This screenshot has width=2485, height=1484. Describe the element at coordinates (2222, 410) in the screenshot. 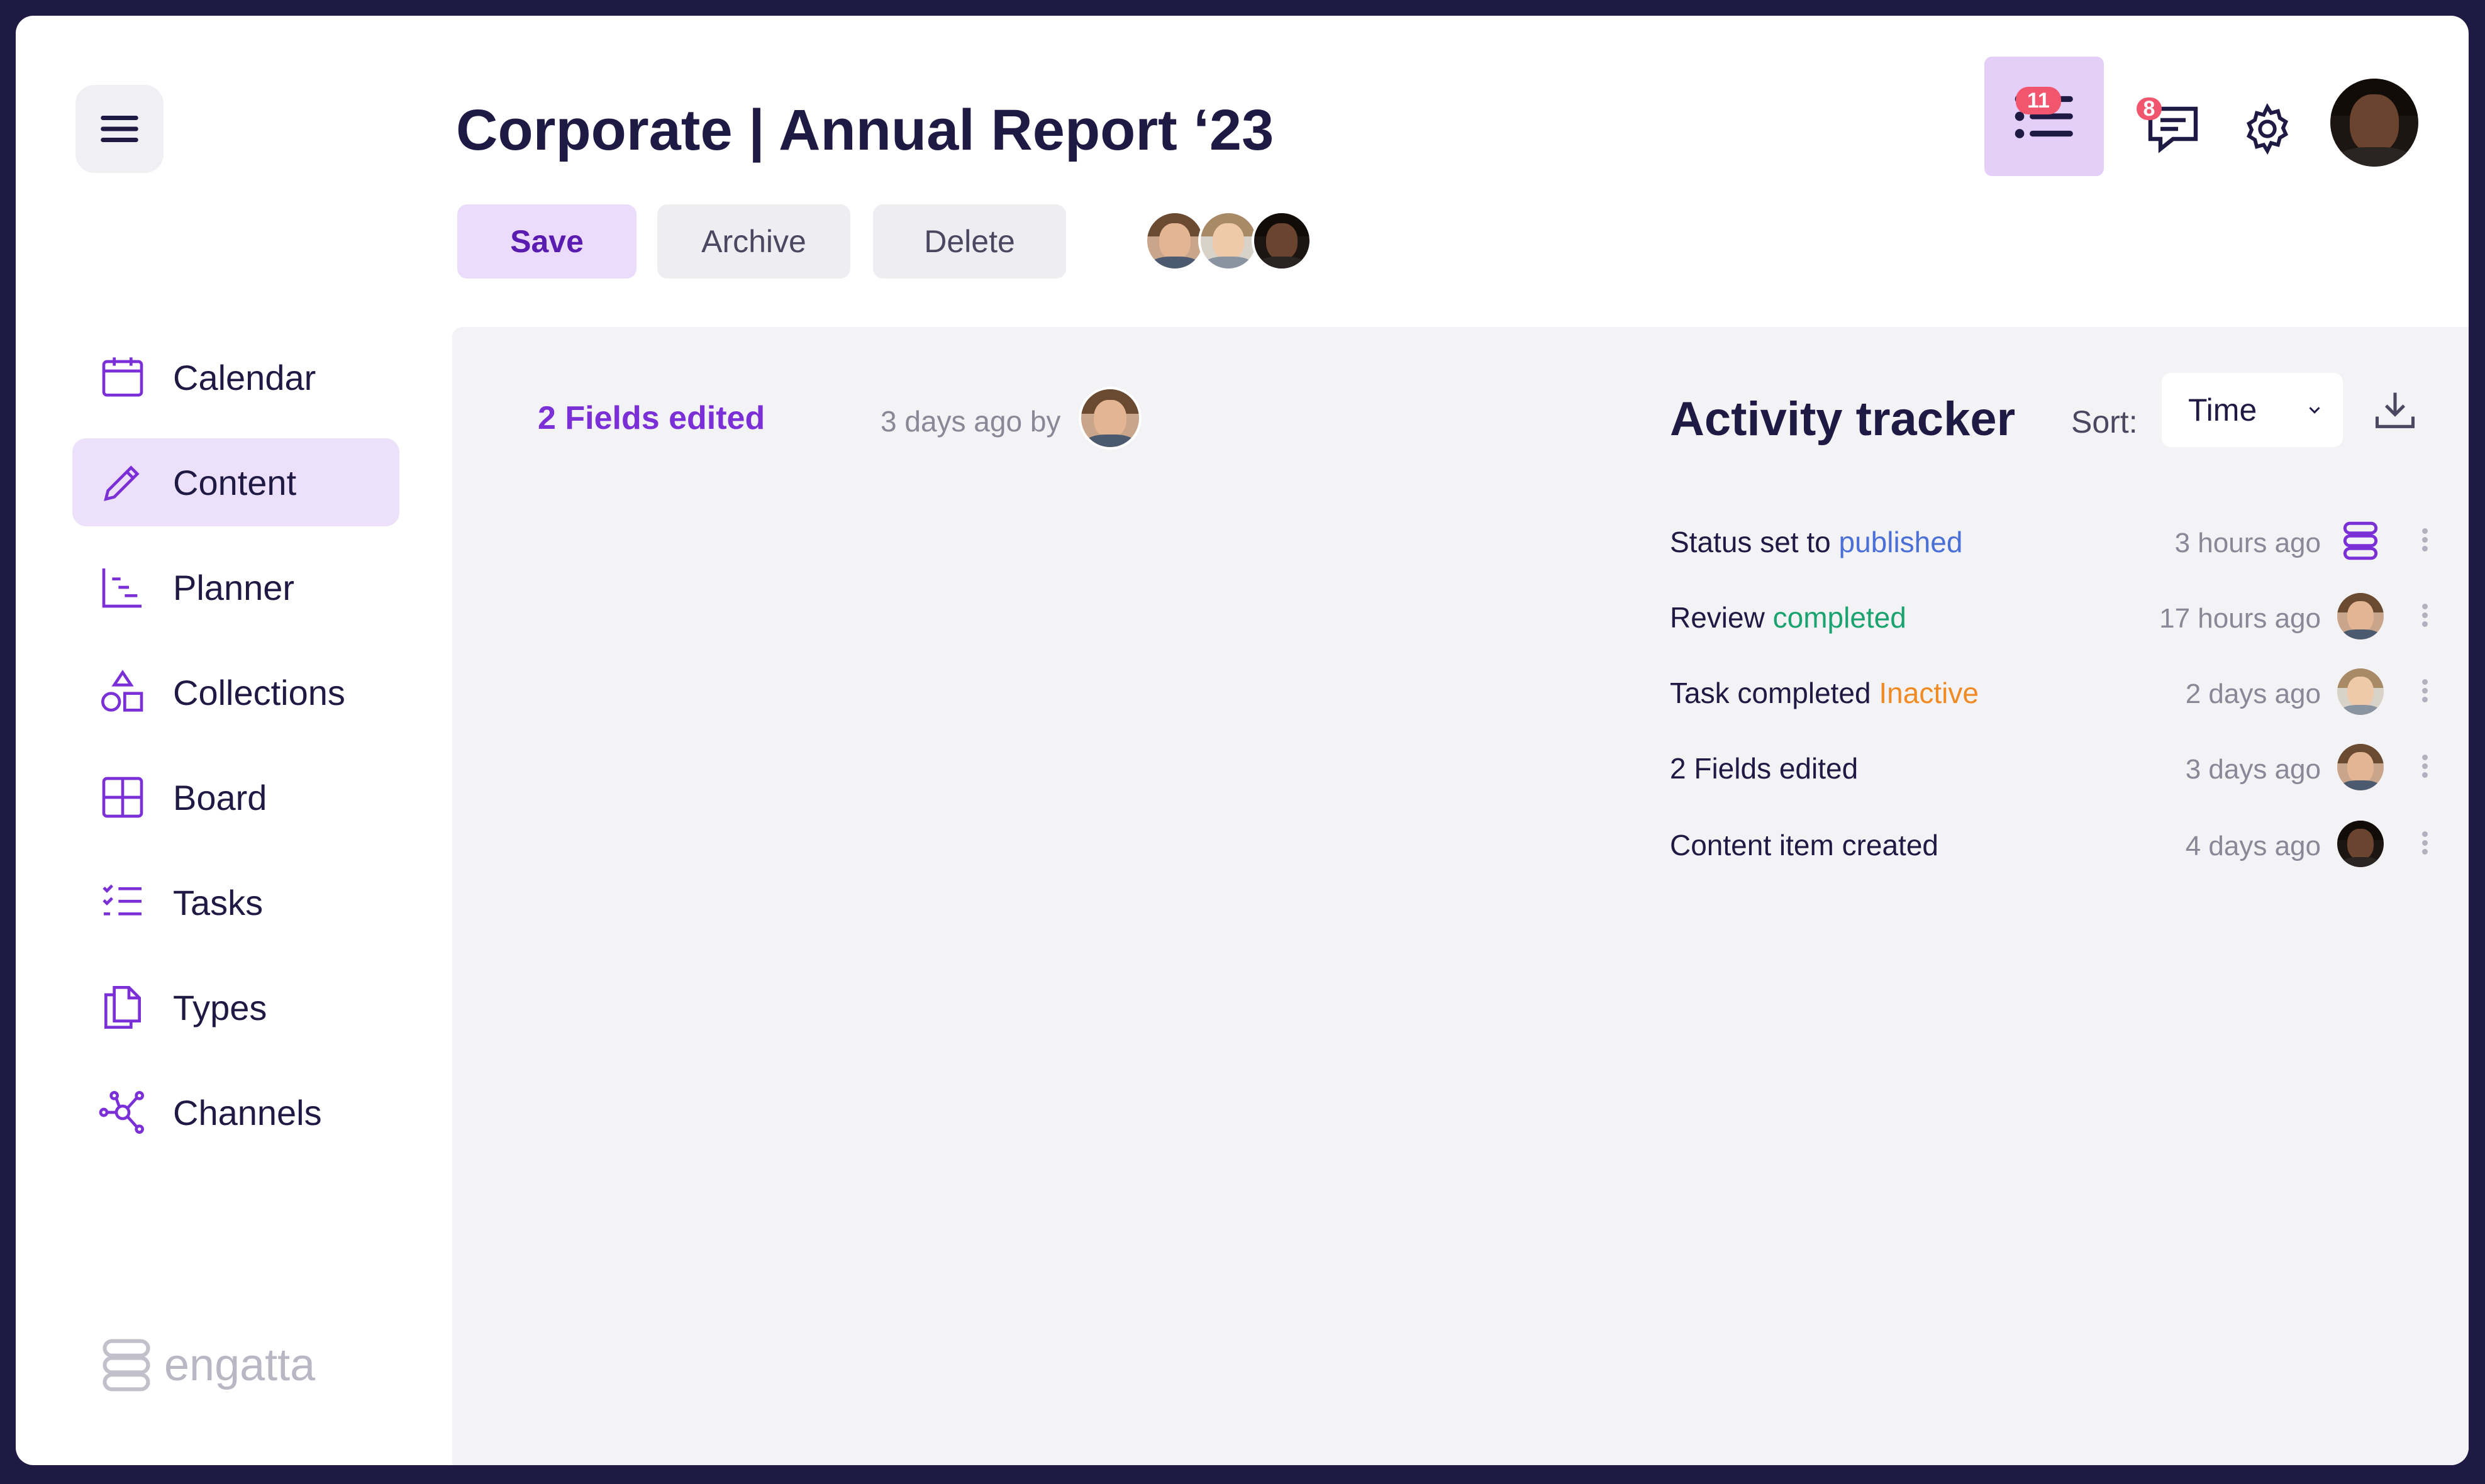

I see `sort-value: Time` at that location.